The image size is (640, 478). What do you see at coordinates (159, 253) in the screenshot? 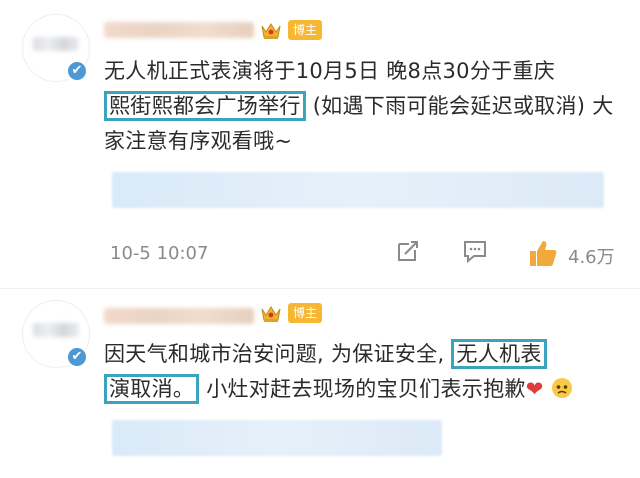
I see `timestamp: 10-5 10:07` at bounding box center [159, 253].